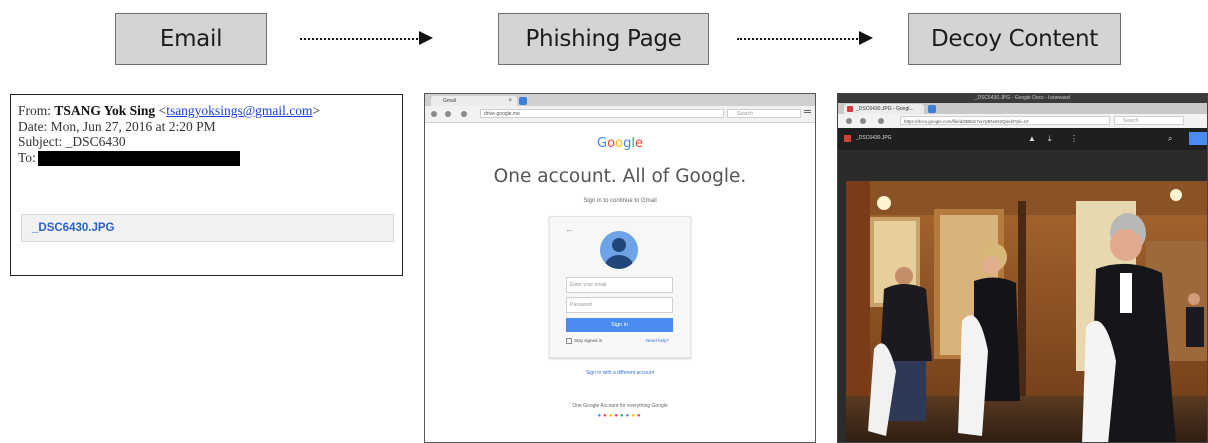 The width and height of the screenshot is (1208, 443). Describe the element at coordinates (1198, 138) in the screenshot. I see `open-button` at that location.